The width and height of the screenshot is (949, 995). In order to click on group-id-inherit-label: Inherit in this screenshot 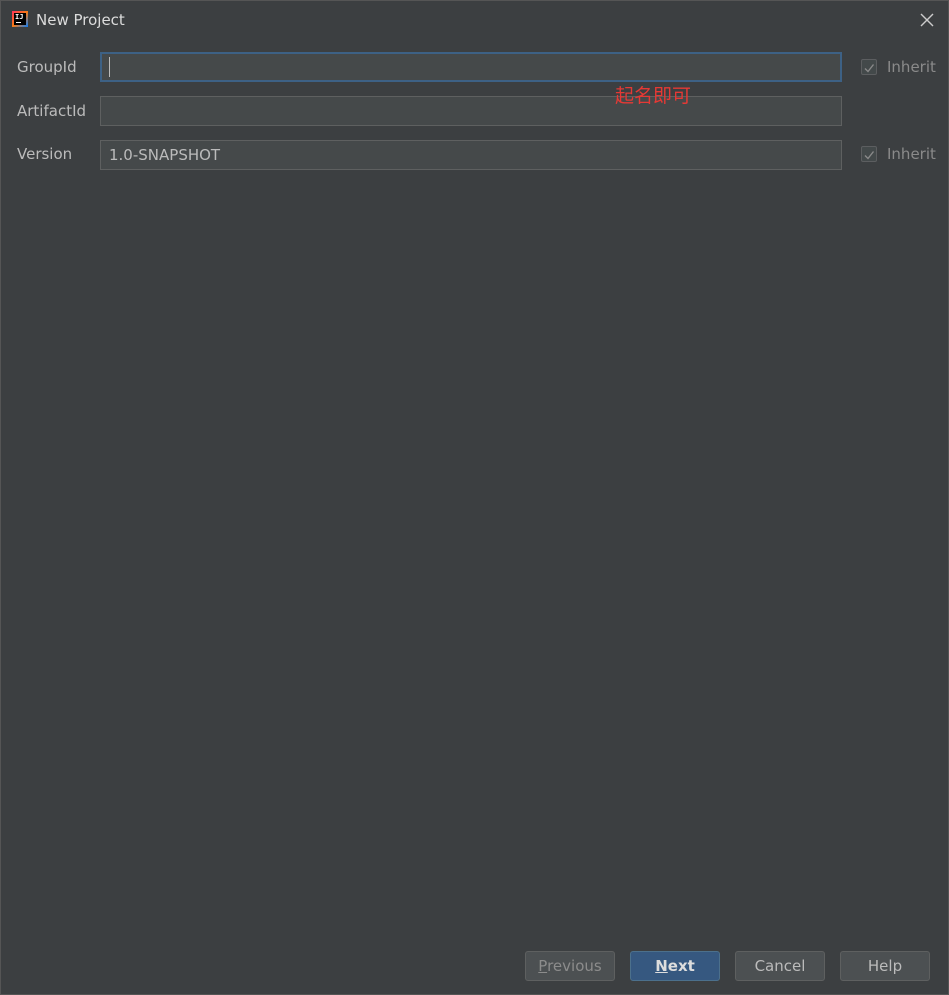, I will do `click(911, 67)`.